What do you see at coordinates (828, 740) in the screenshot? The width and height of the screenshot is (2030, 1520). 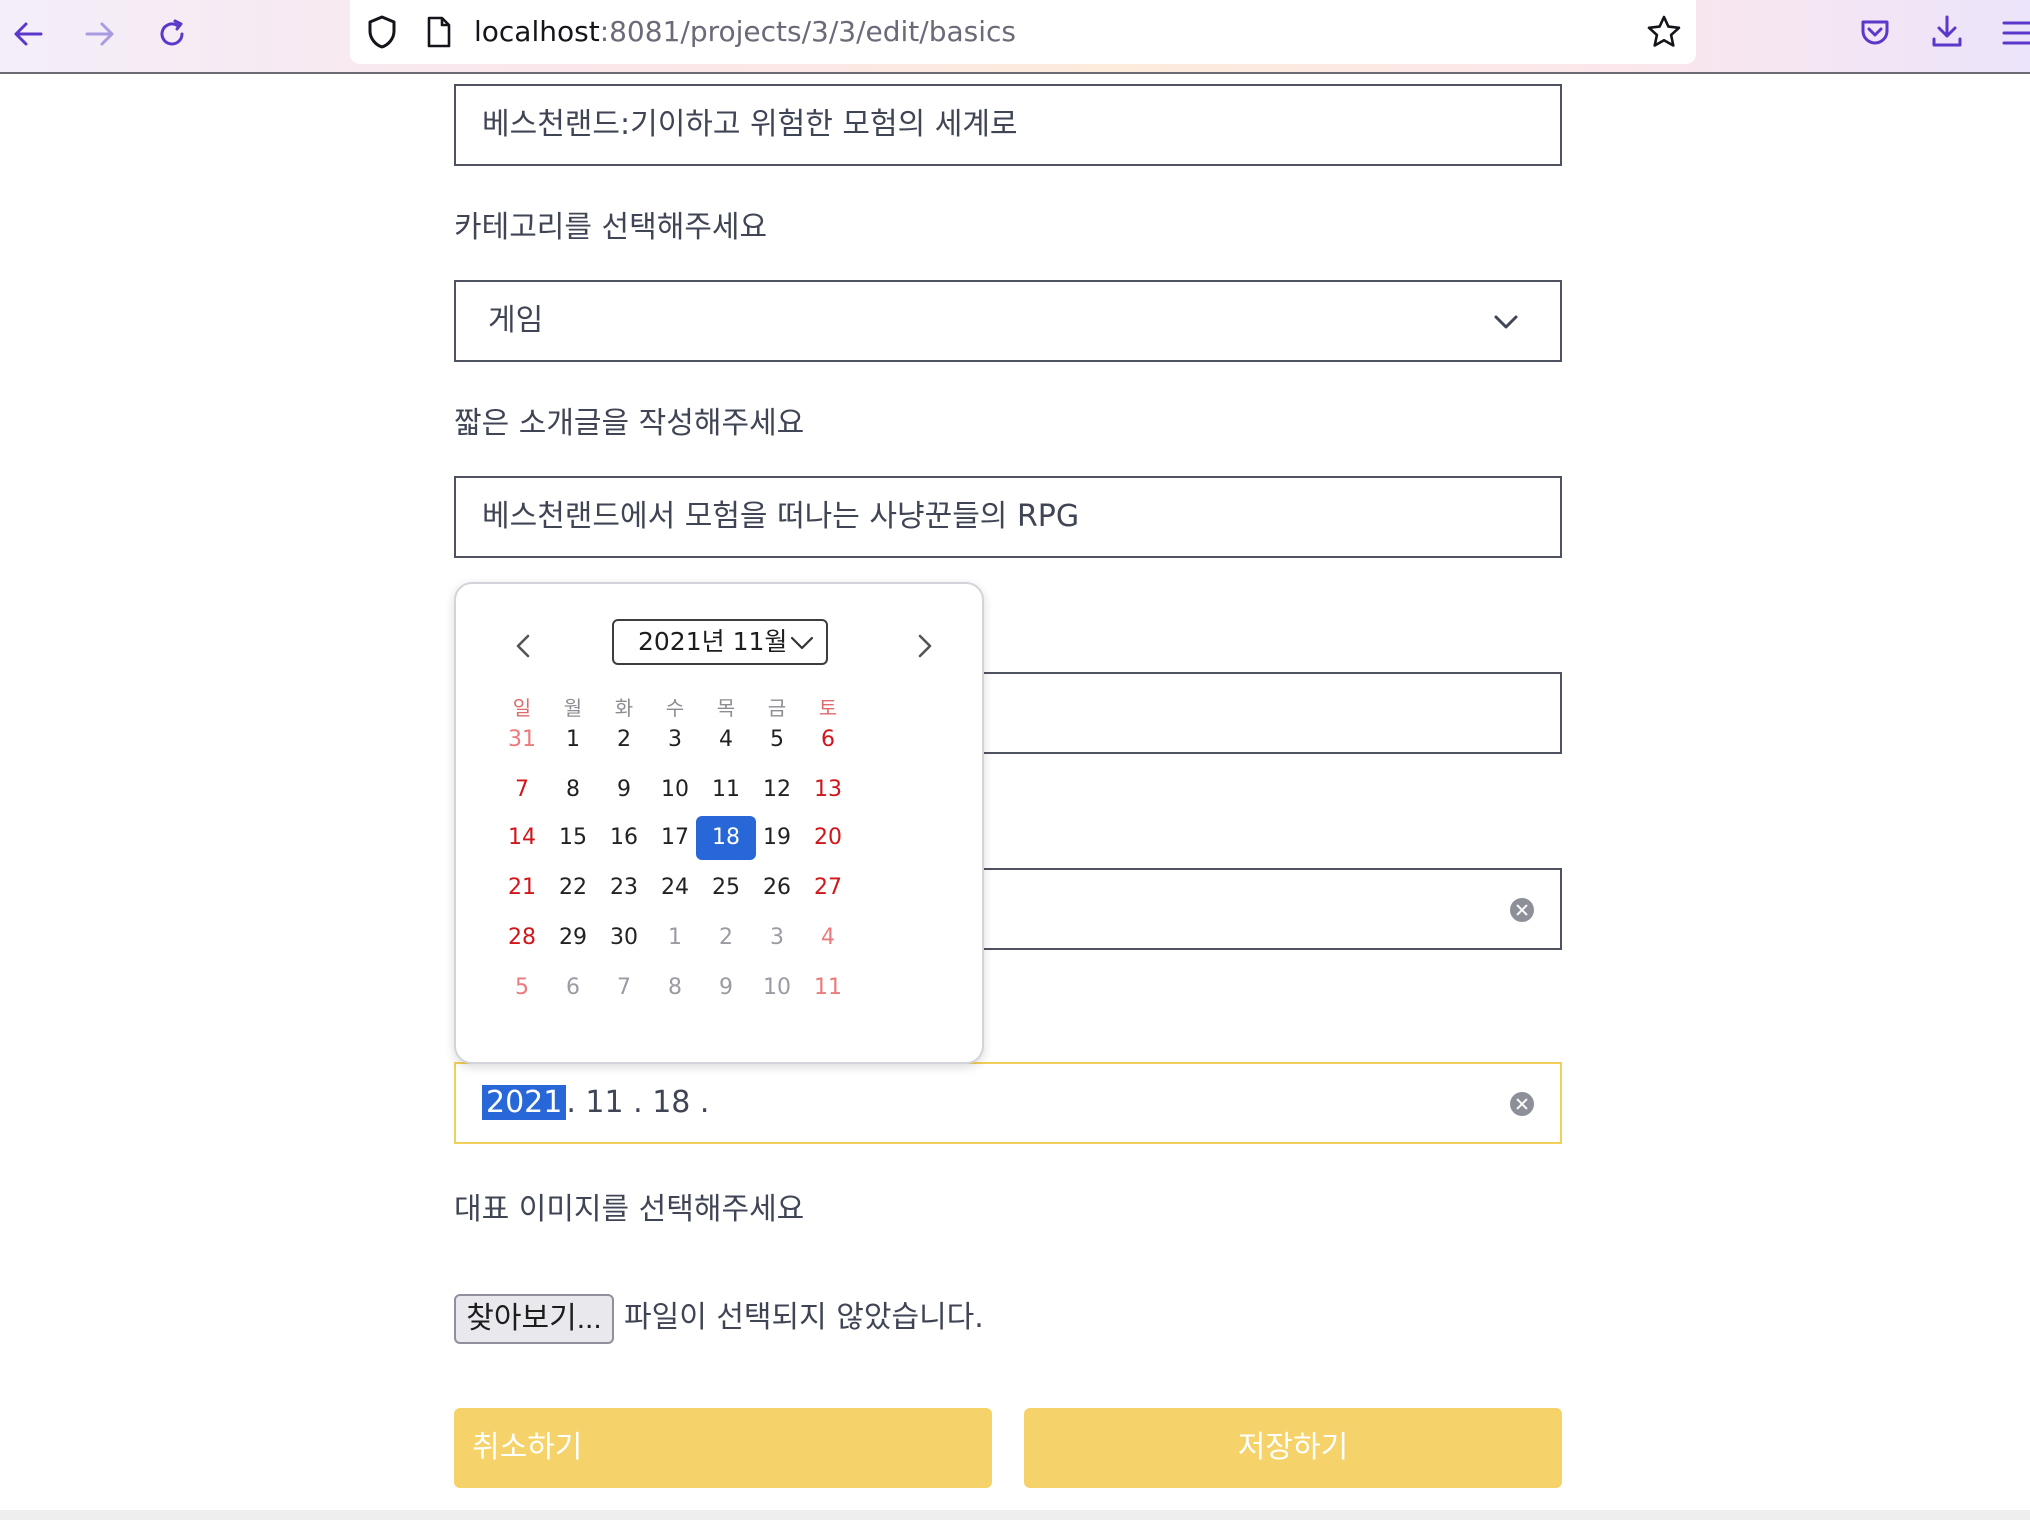 I see `calendar-day: 6` at bounding box center [828, 740].